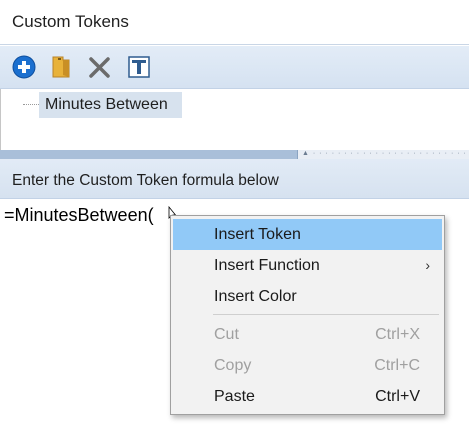 The image size is (469, 434). What do you see at coordinates (70, 21) in the screenshot?
I see `window-title: Custom Tokens` at bounding box center [70, 21].